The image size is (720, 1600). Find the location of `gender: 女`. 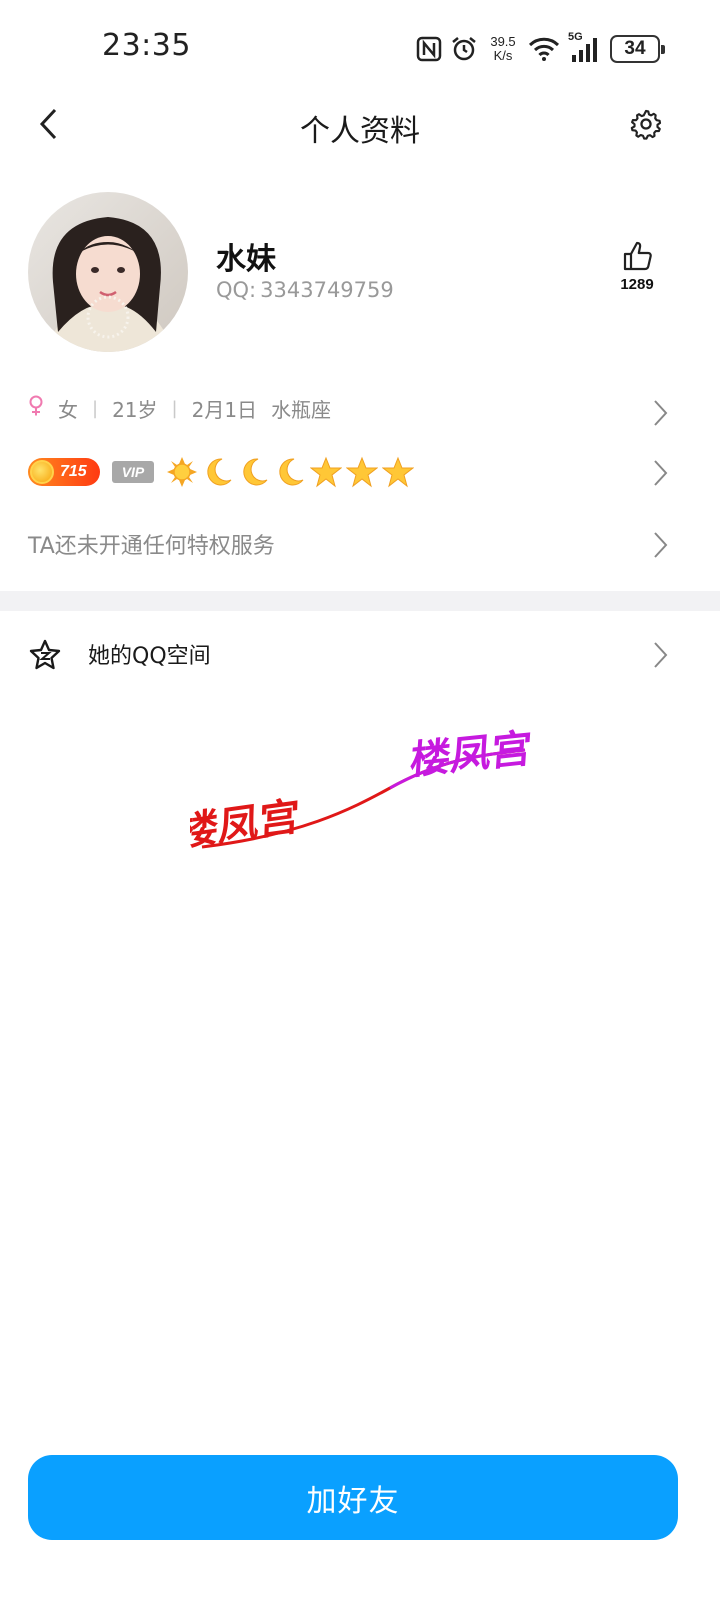

gender: 女 is located at coordinates (68, 410).